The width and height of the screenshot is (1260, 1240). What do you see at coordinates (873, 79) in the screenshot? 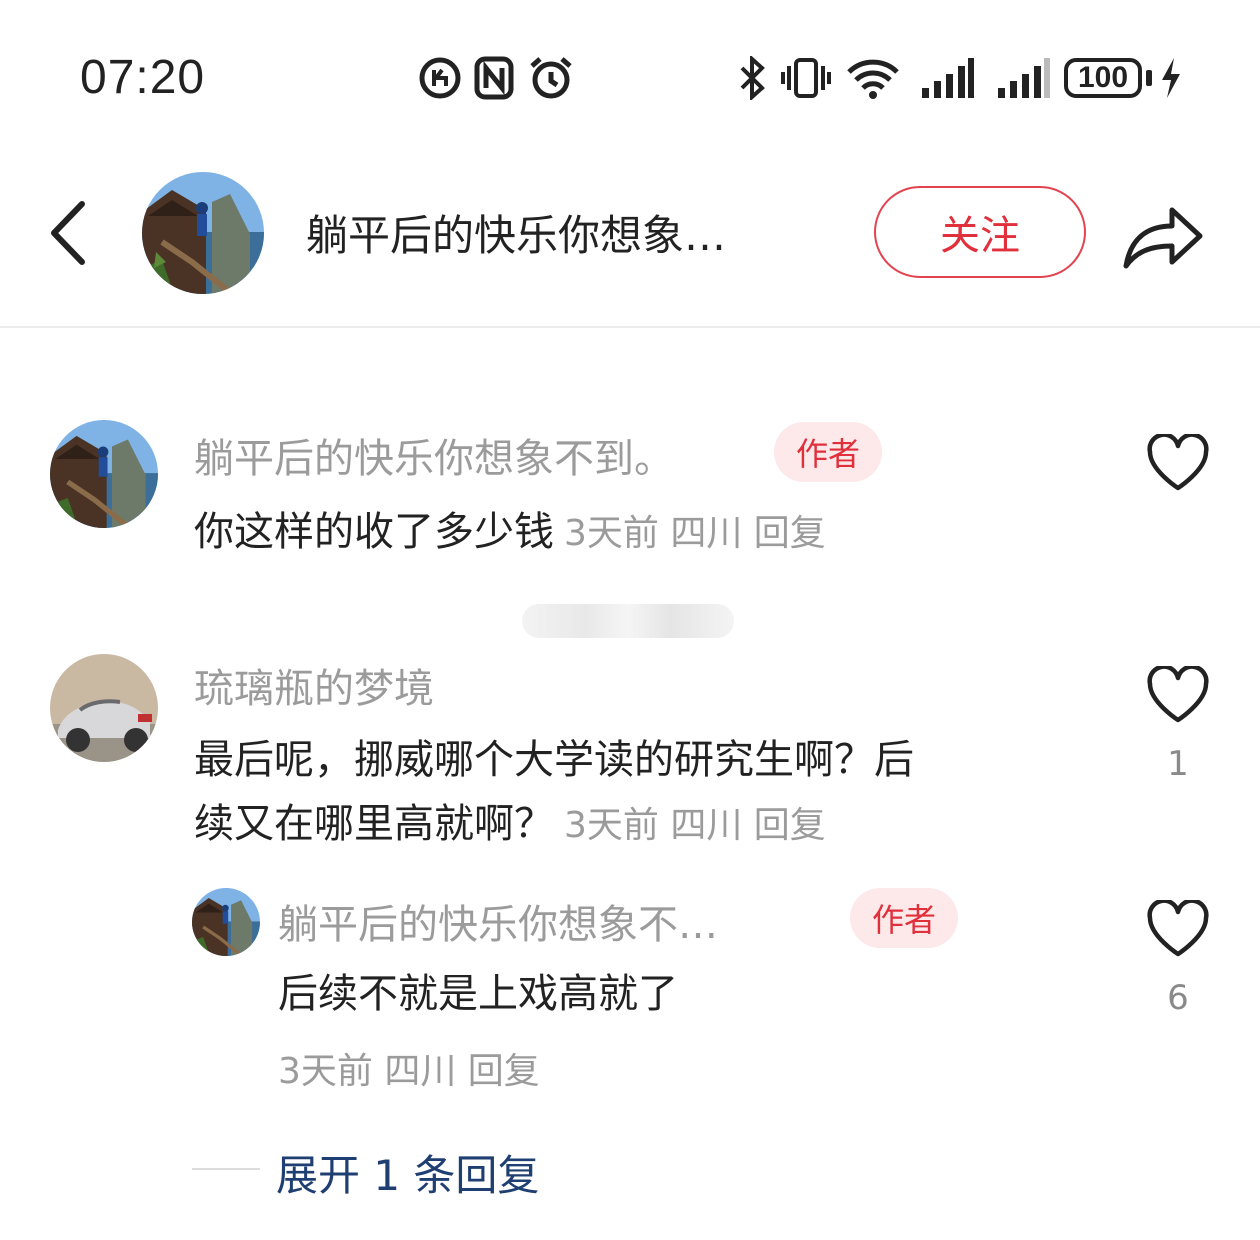
I see `wifi-icon` at bounding box center [873, 79].